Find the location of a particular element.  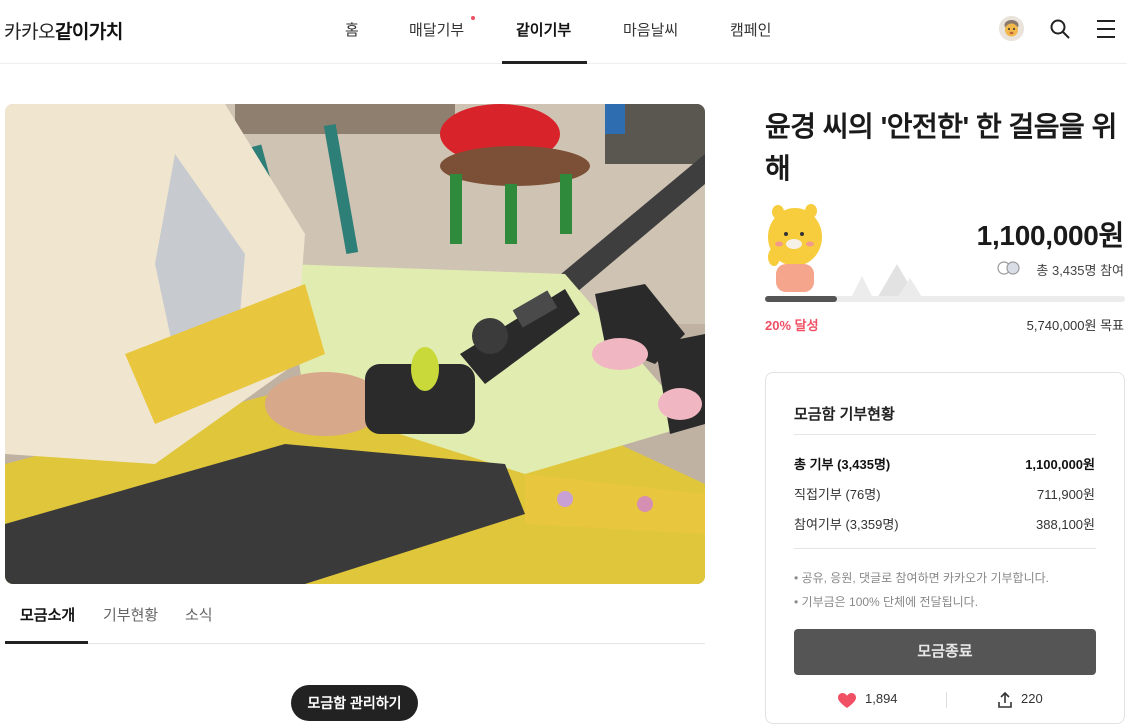

nav-active-underline is located at coordinates (544, 62).